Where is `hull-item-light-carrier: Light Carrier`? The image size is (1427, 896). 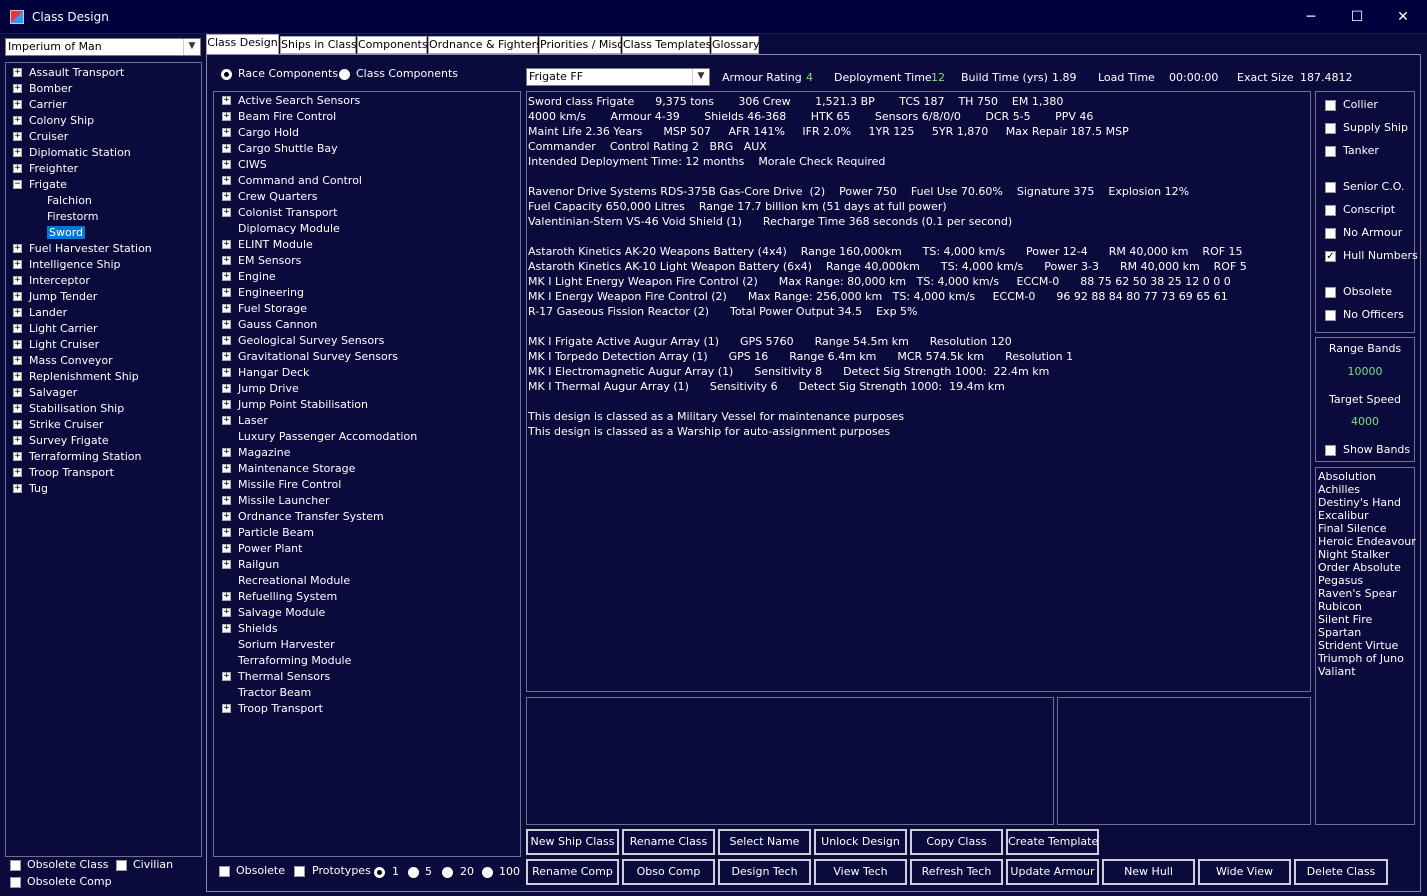
hull-item-light-carrier: Light Carrier is located at coordinates (63, 329).